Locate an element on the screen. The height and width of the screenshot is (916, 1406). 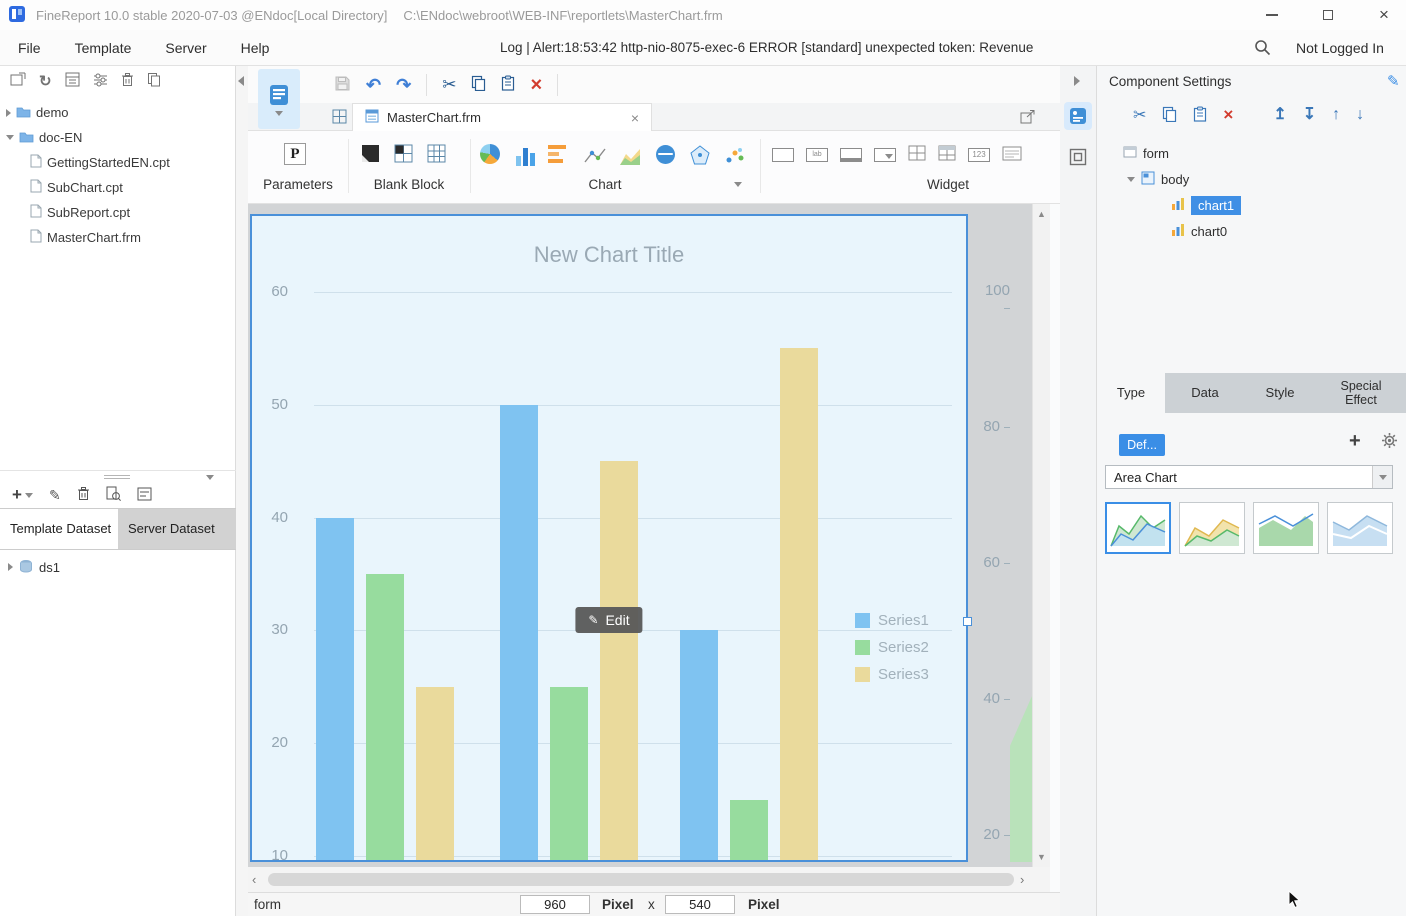
float-window-icon is located at coordinates (1028, 118).